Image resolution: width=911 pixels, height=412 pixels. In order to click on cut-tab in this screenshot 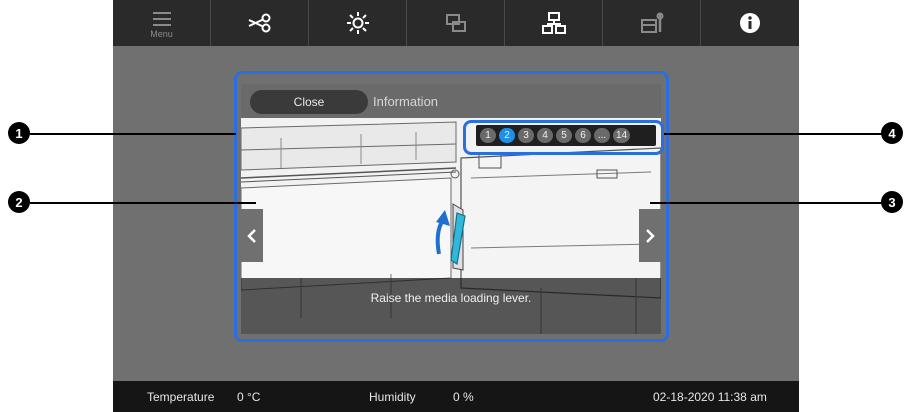, I will do `click(260, 23)`.